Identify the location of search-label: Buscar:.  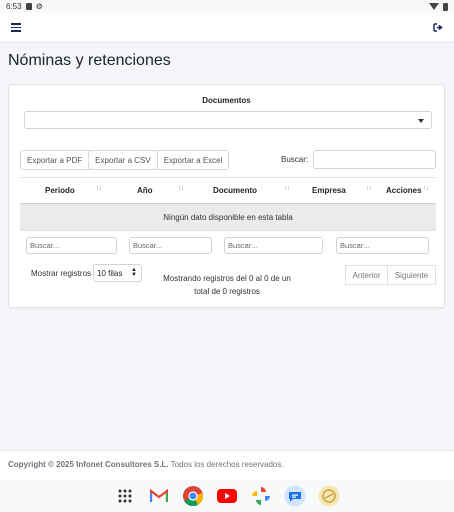
(295, 159).